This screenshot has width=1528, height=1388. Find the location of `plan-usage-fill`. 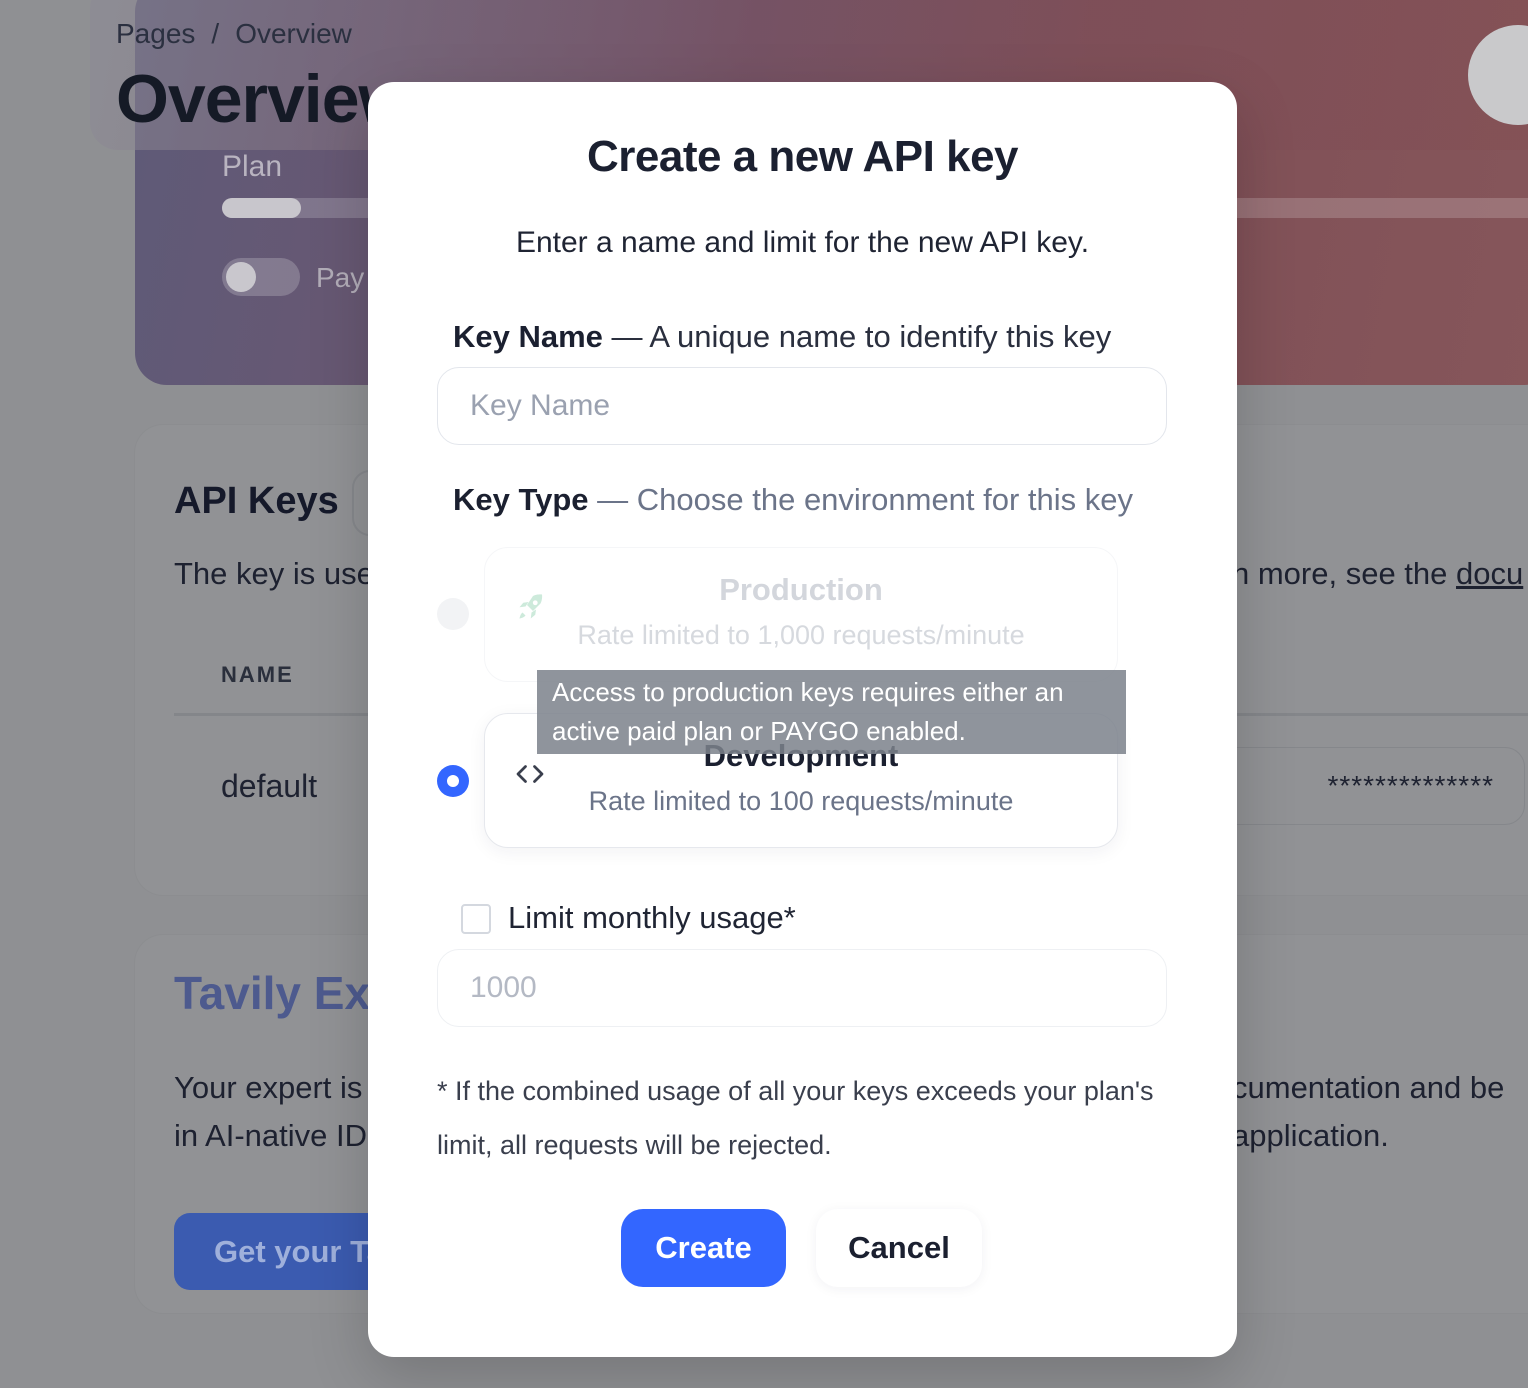

plan-usage-fill is located at coordinates (262, 208).